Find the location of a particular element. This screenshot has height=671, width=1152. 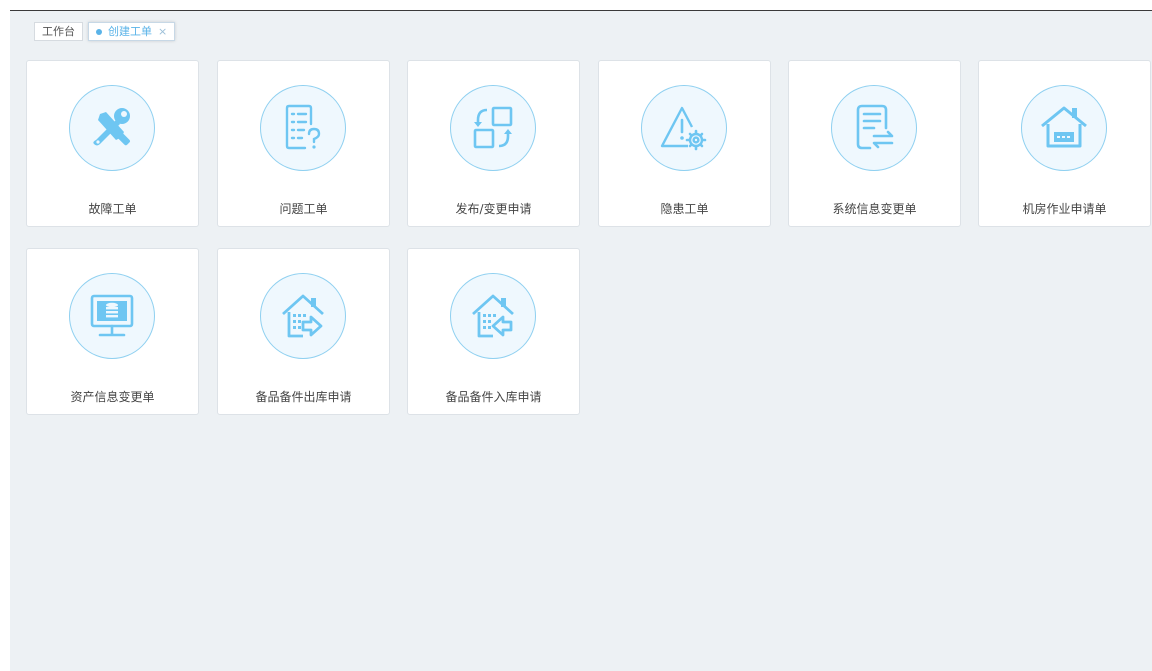

tab-bar: 工作台 创建工单 × is located at coordinates (105, 32).